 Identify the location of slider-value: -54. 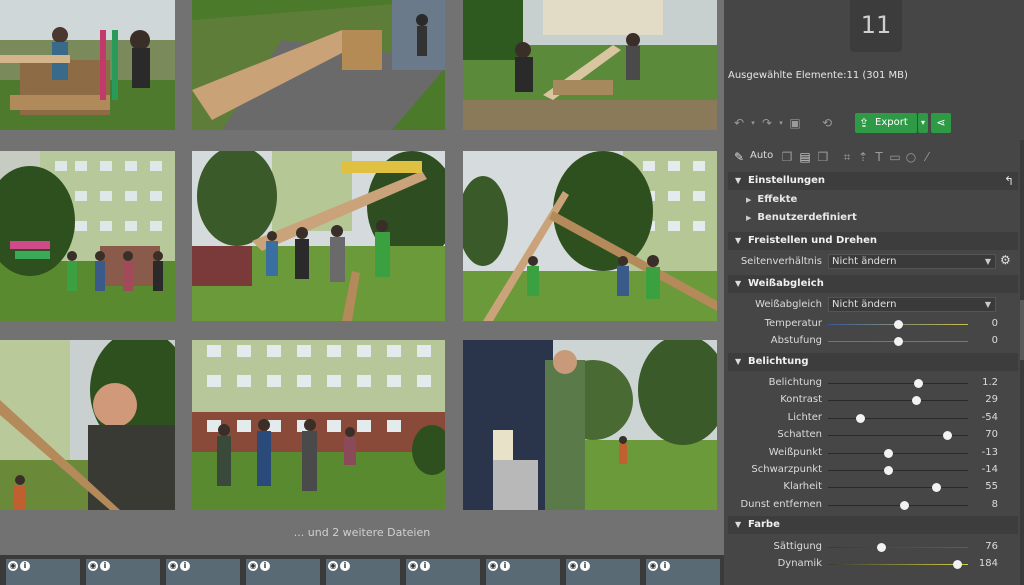
(983, 417).